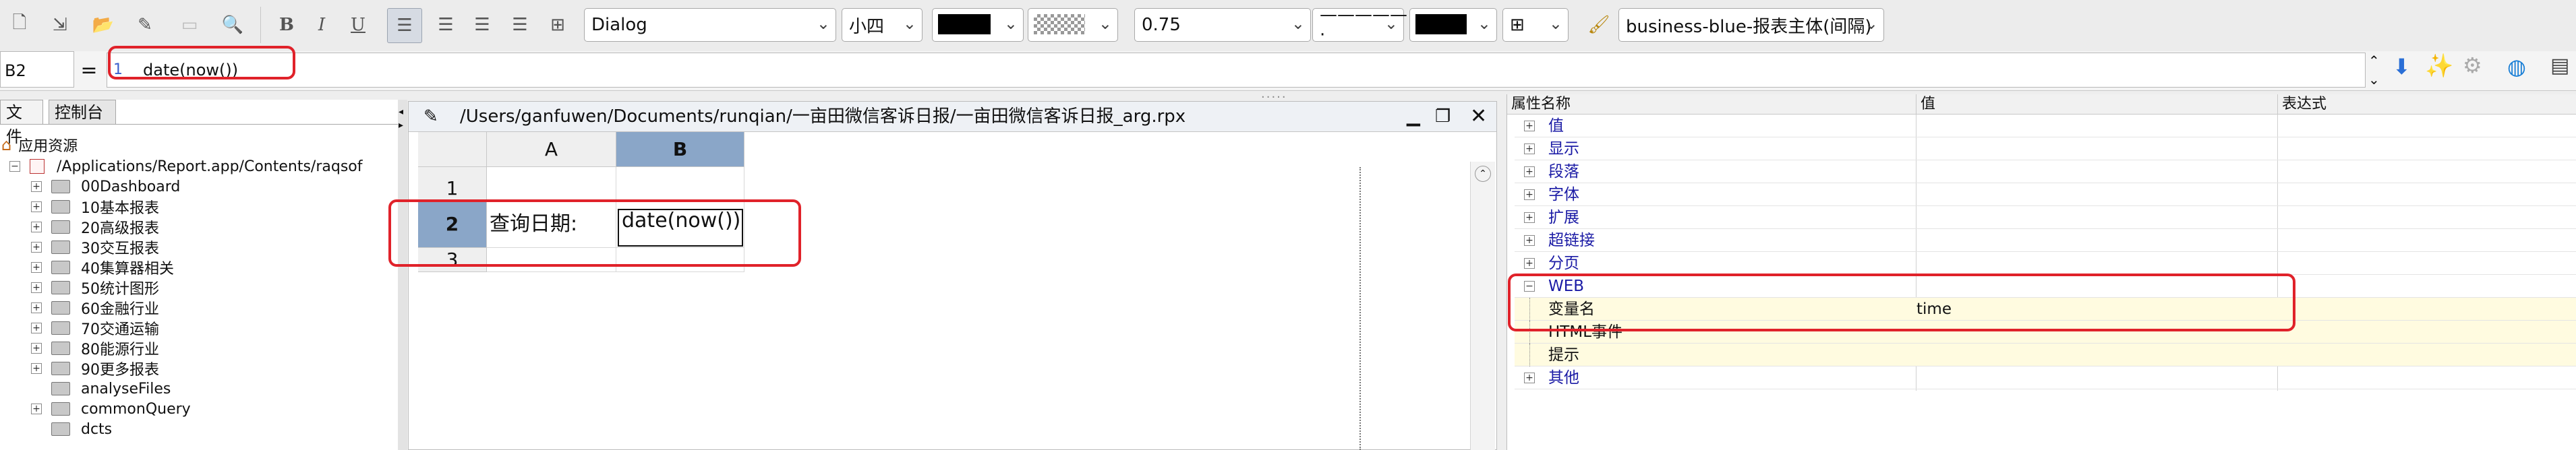 Image resolution: width=2576 pixels, height=450 pixels. What do you see at coordinates (2046, 263) in the screenshot?
I see `property-group: + 分页` at bounding box center [2046, 263].